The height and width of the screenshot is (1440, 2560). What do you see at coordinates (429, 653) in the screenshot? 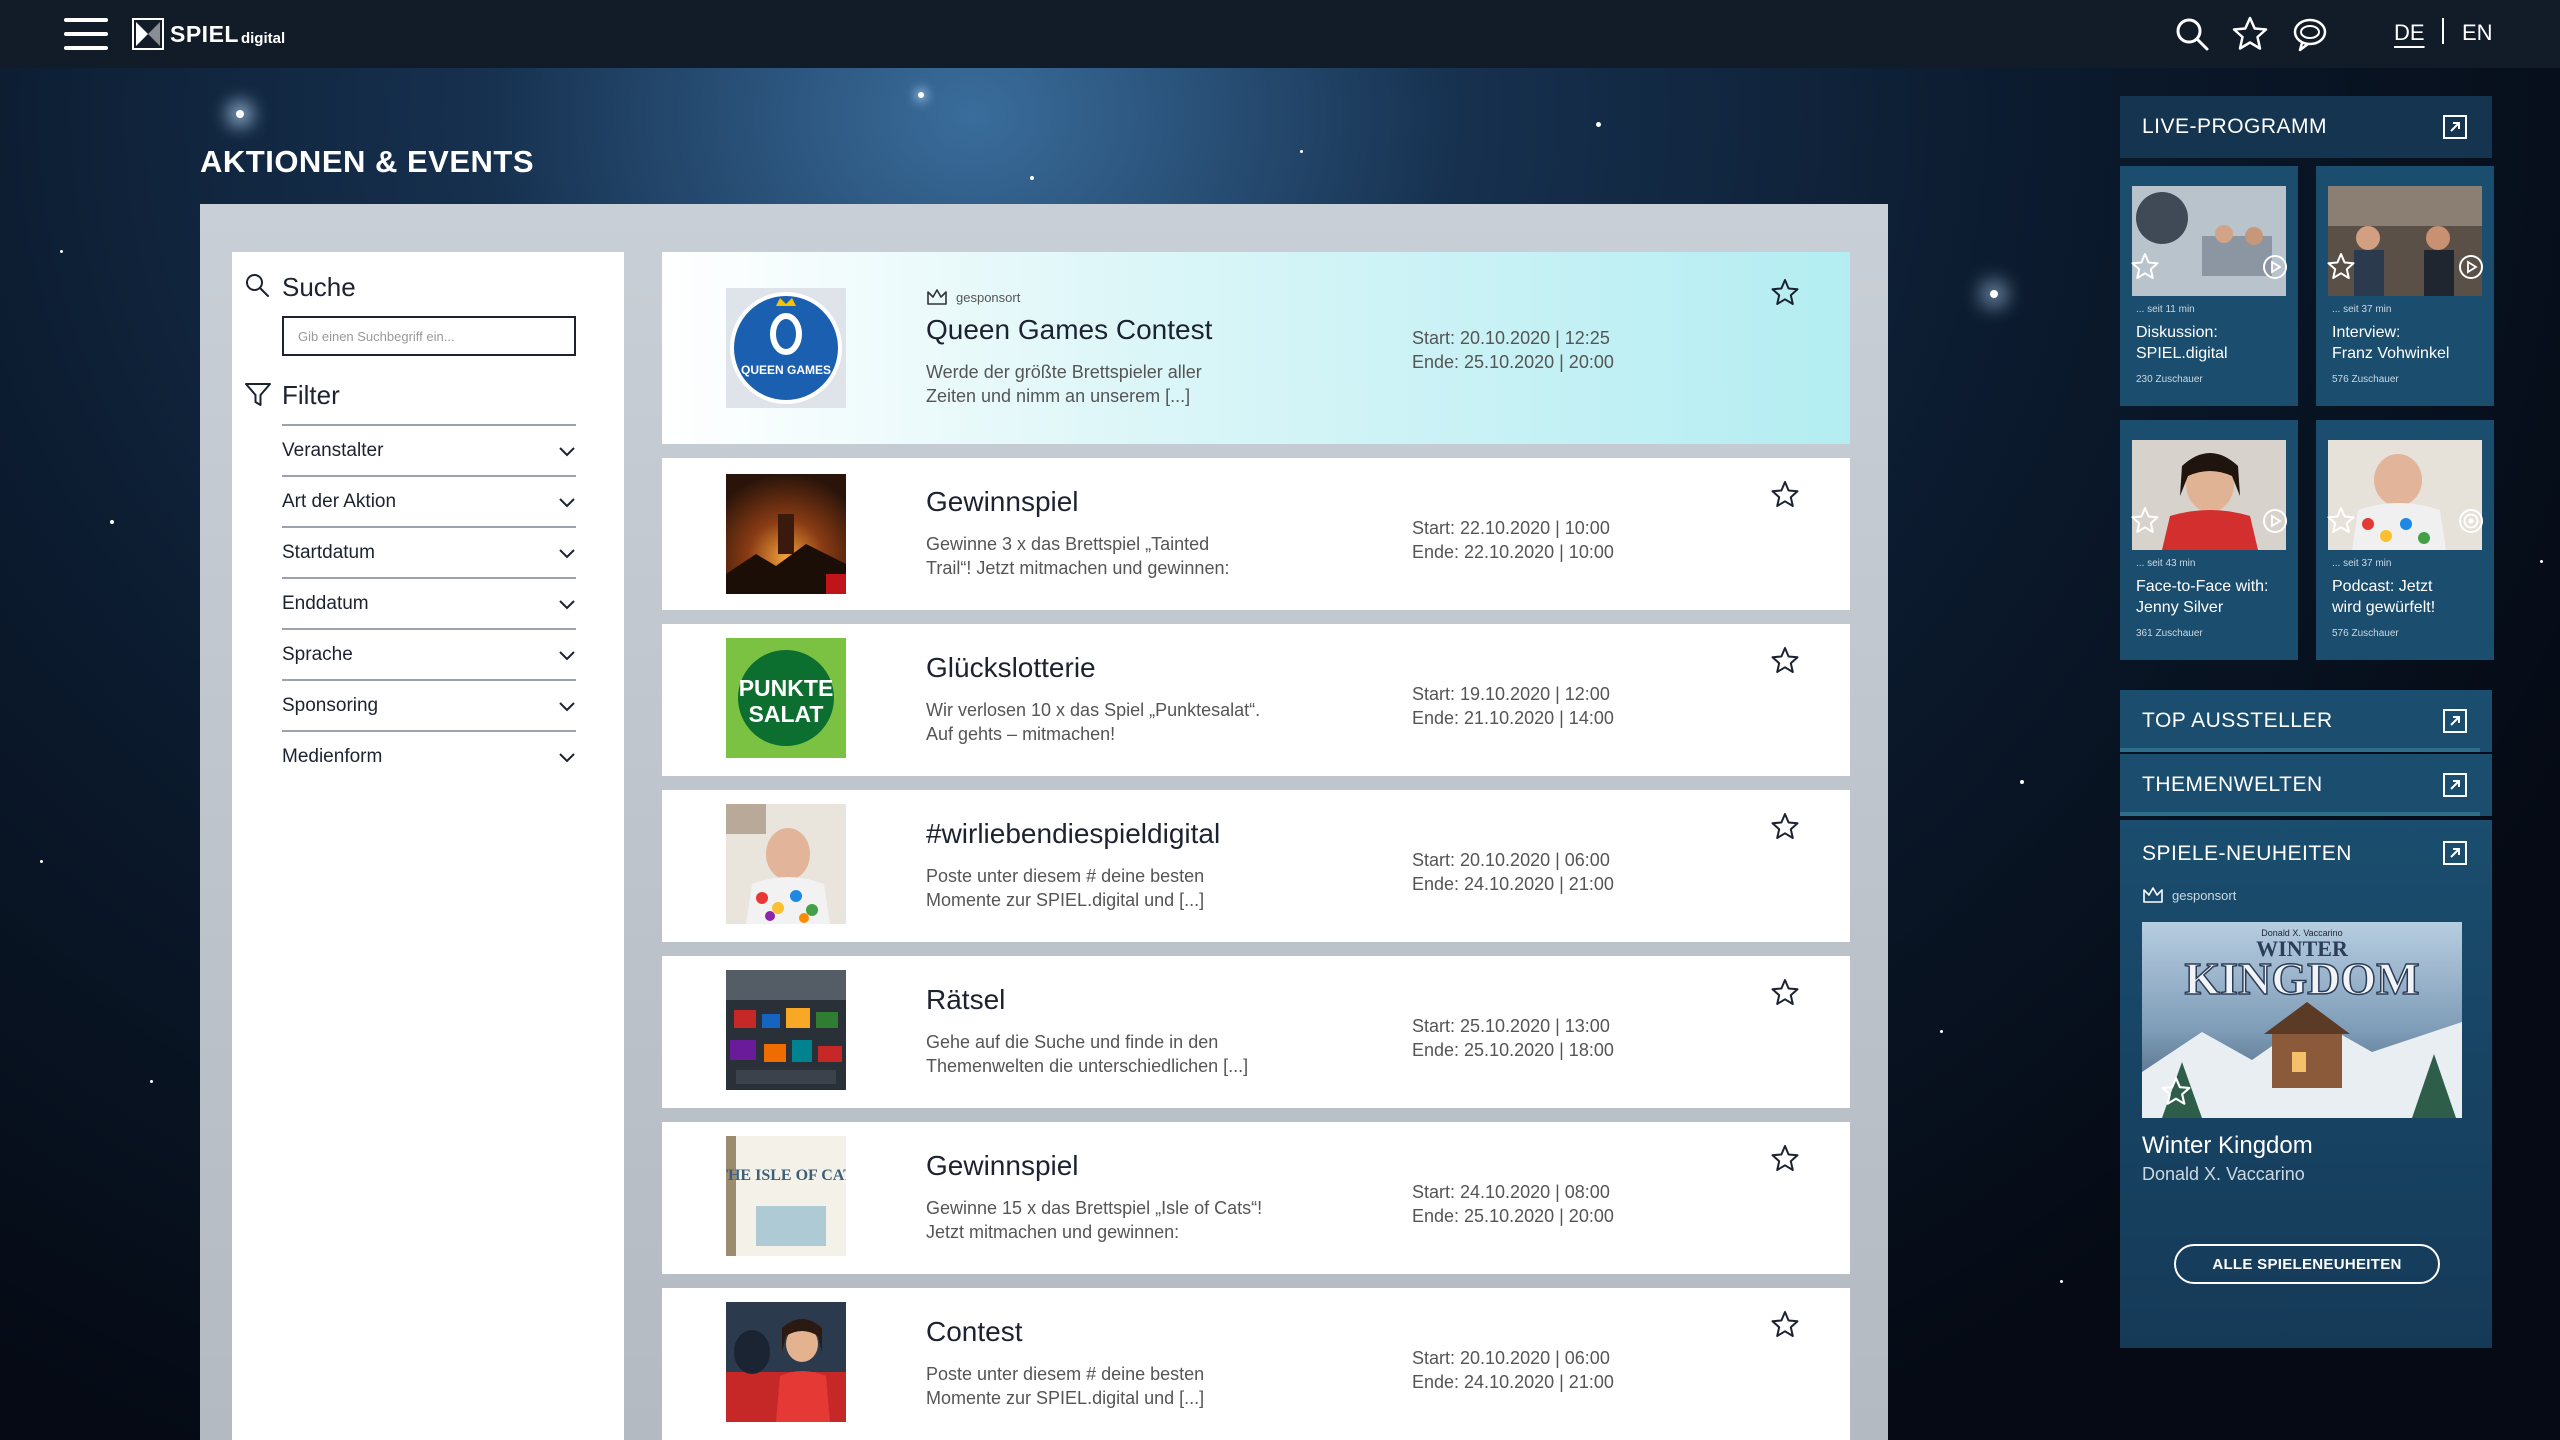
I see `filter-item-sprache: Sprache` at bounding box center [429, 653].